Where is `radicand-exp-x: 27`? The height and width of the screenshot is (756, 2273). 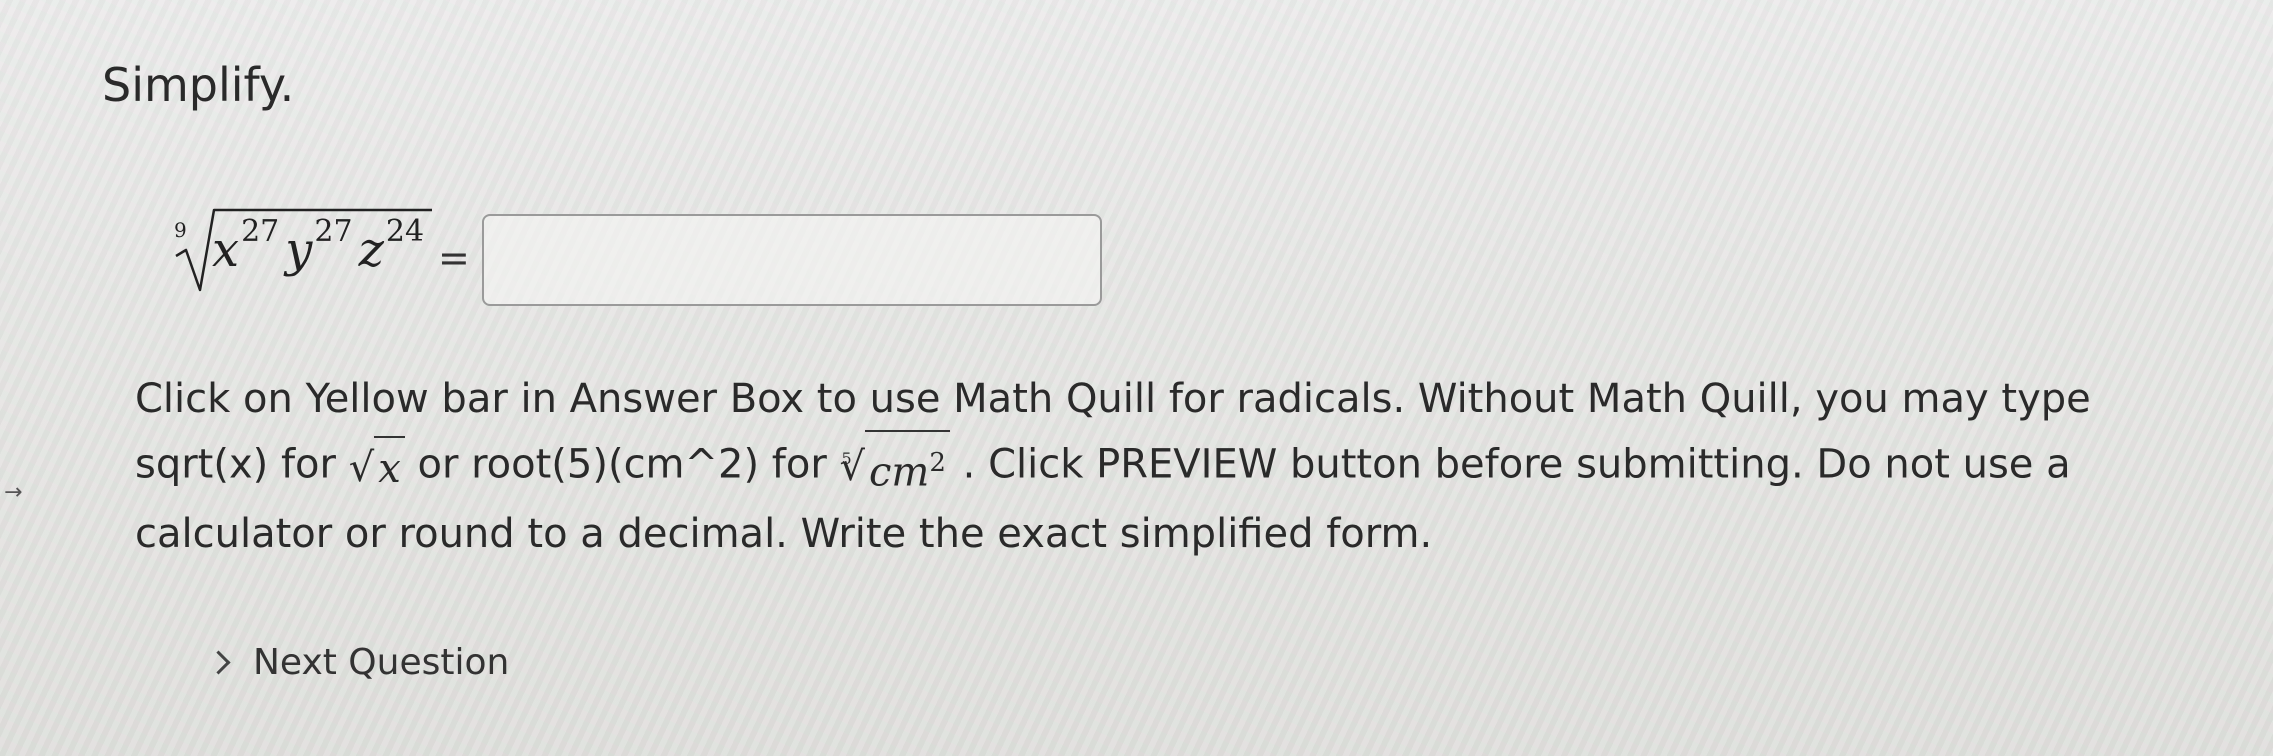
radicand-exp-x: 27 is located at coordinates (260, 231).